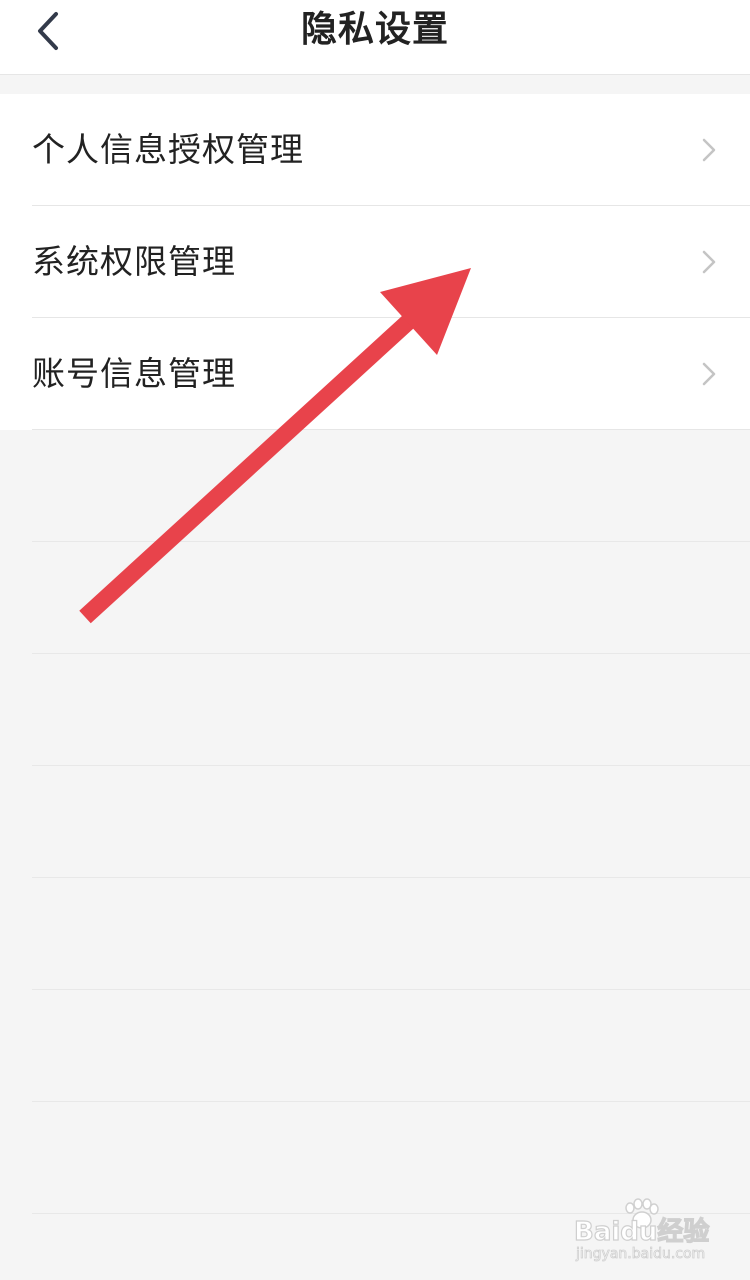  I want to click on watermark-url: jingyan.baidu.com, so click(640, 1254).